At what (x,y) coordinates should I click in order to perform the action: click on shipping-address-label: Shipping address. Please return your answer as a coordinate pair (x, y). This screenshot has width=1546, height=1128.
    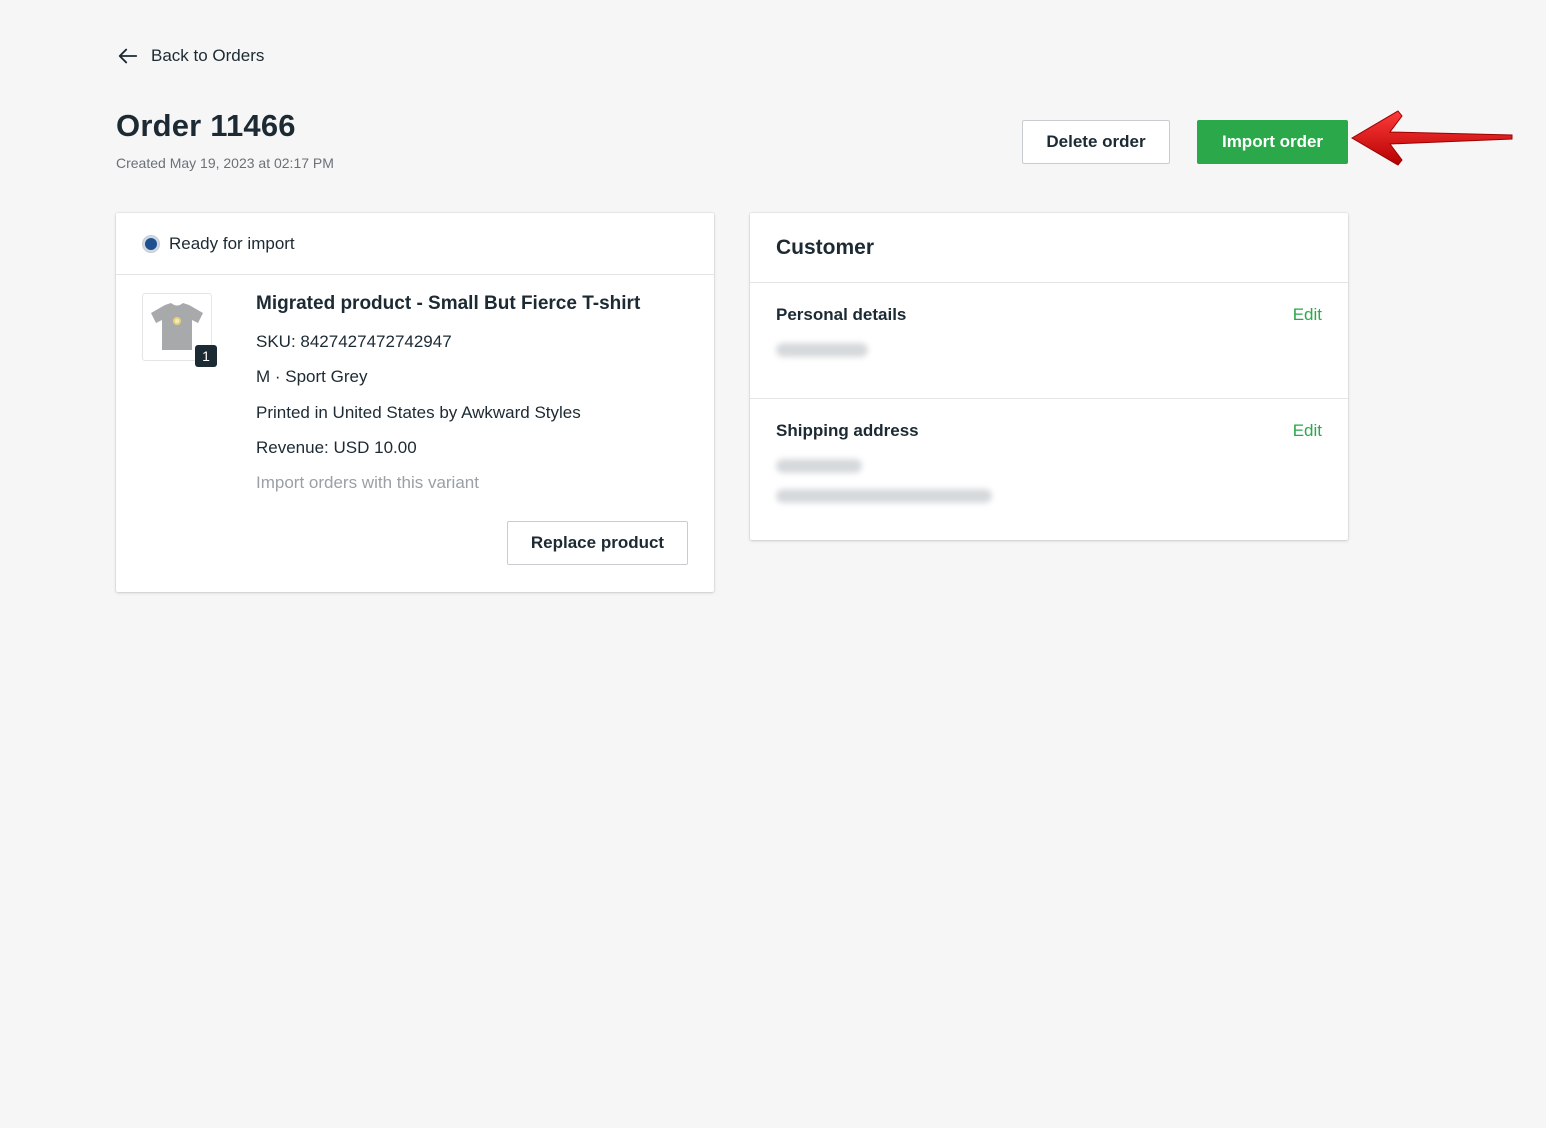
    Looking at the image, I should click on (847, 430).